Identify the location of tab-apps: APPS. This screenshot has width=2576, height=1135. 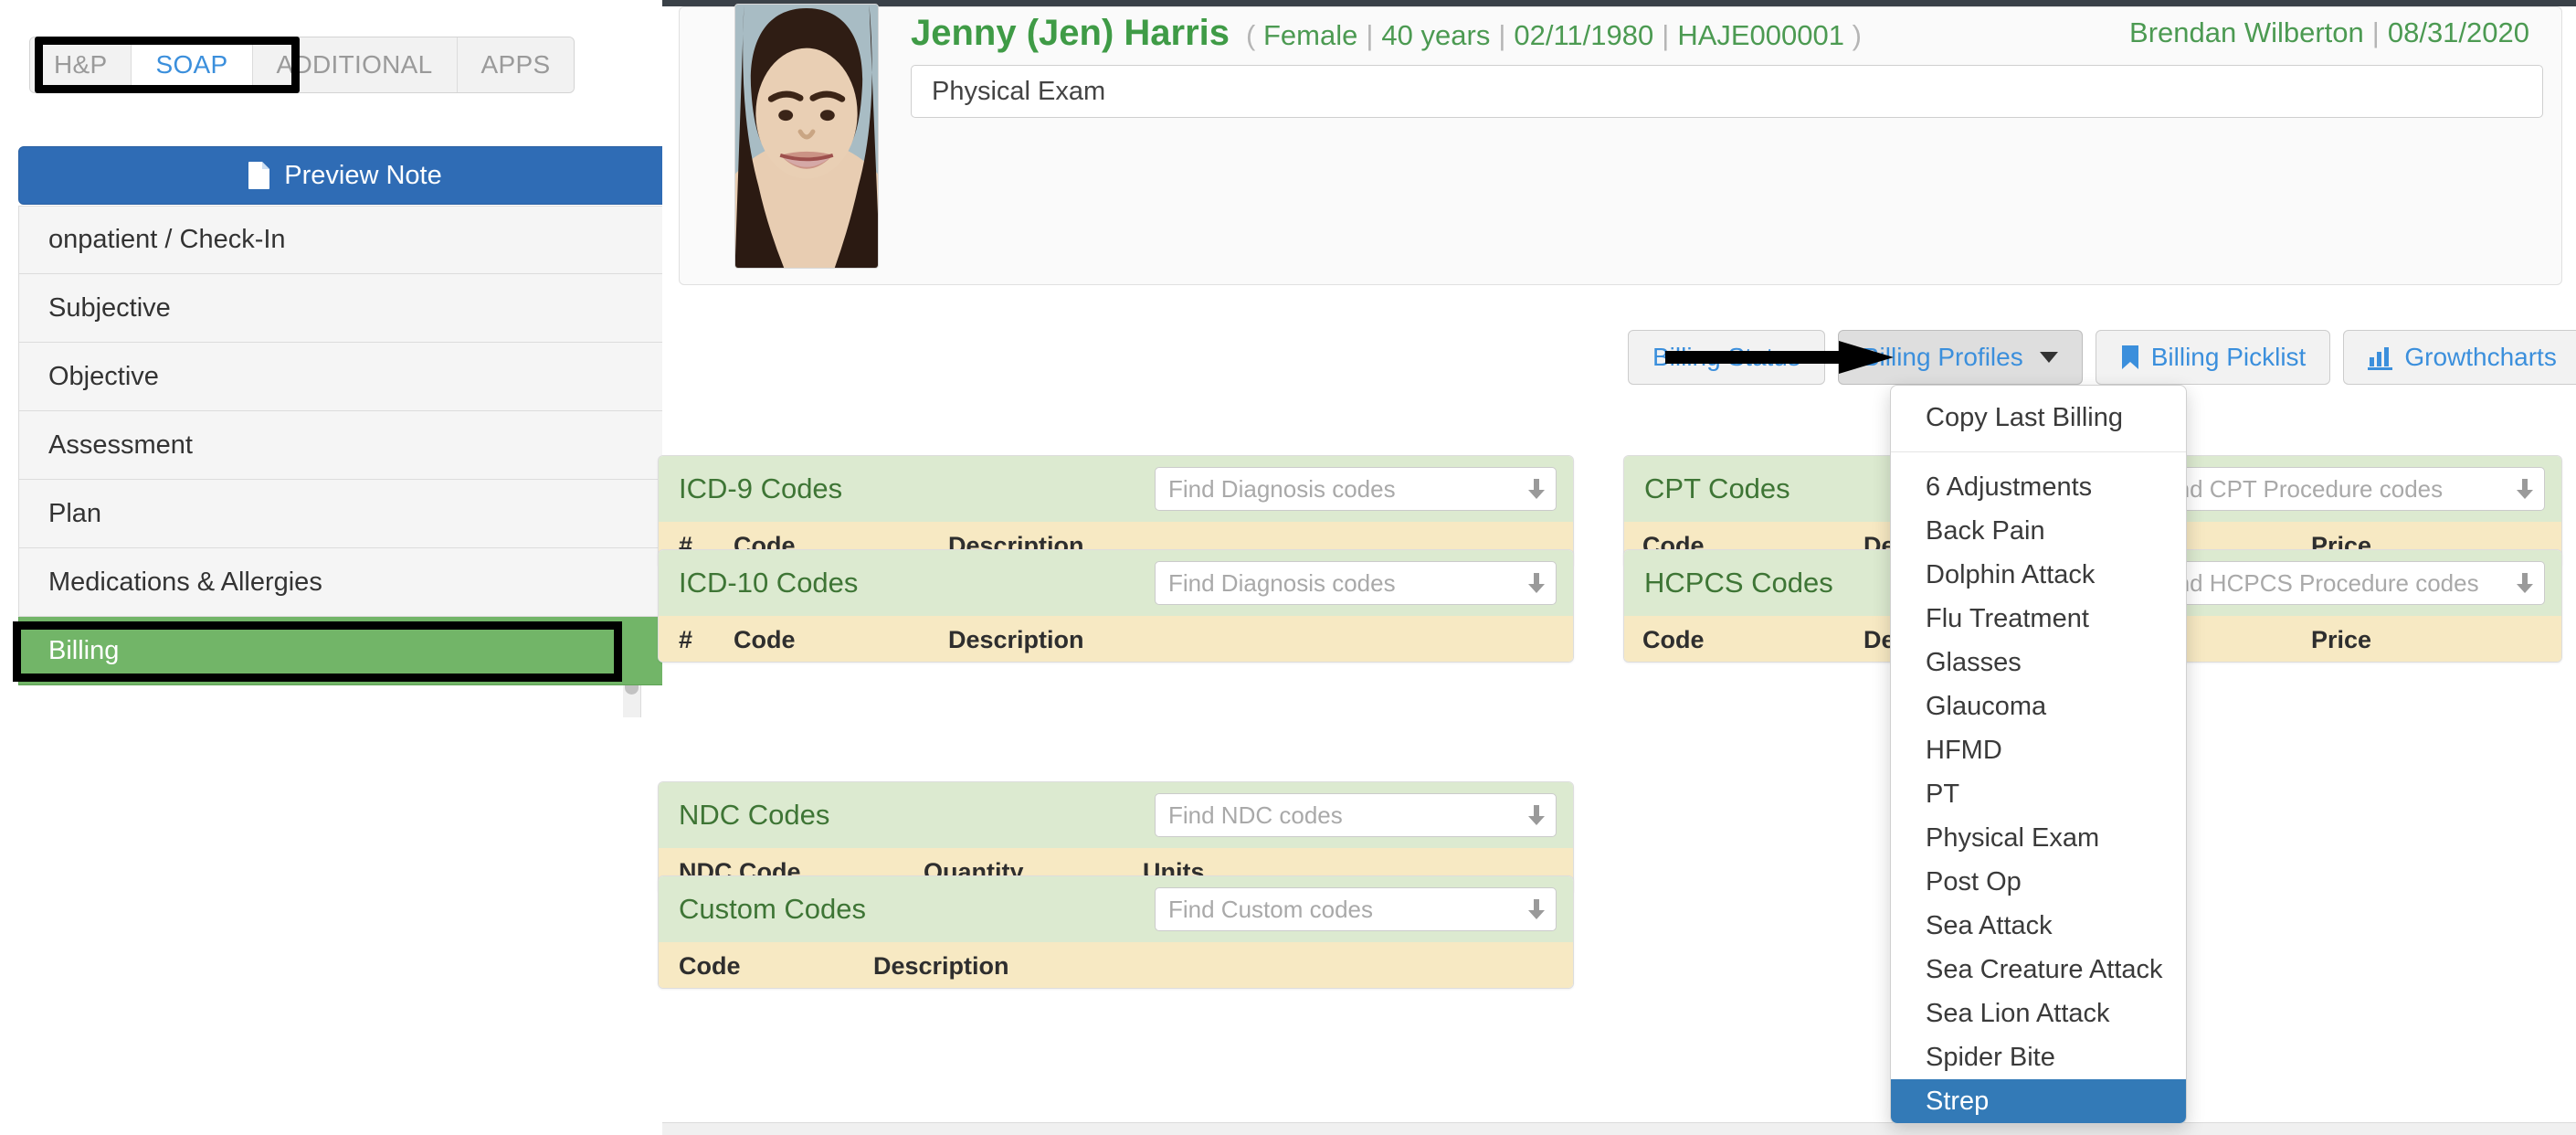
(516, 64).